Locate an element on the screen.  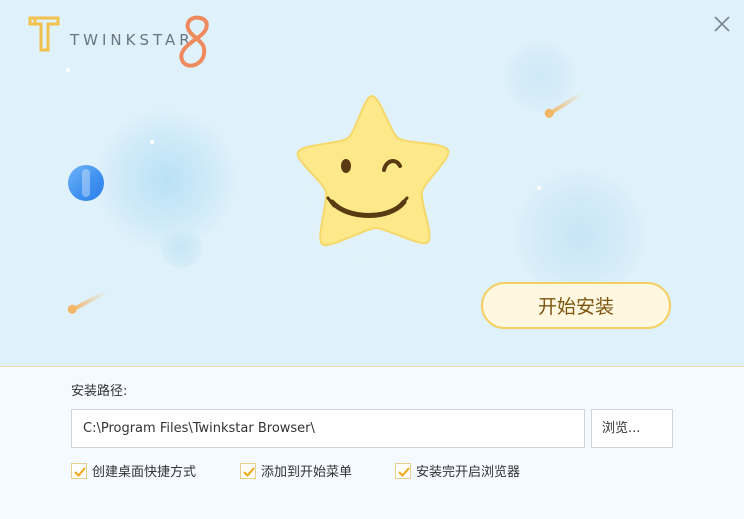
option-start-menu: 添加到开始菜单 is located at coordinates (296, 470).